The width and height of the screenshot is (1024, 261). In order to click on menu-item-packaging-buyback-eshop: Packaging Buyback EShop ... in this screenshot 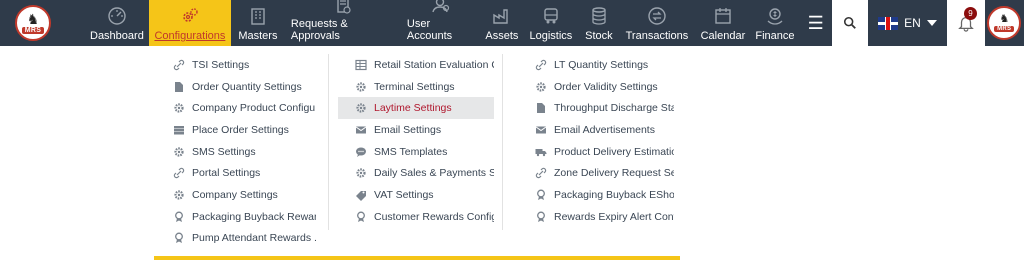, I will do `click(596, 195)`.